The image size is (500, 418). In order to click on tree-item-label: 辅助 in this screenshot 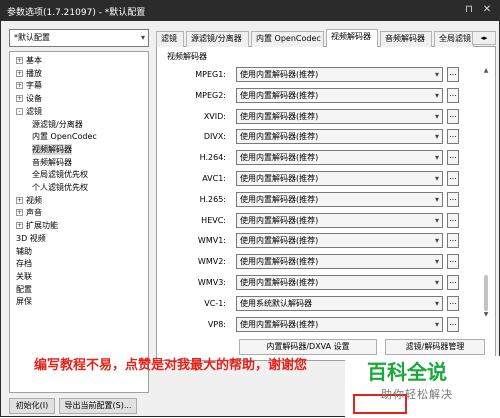, I will do `click(24, 251)`.